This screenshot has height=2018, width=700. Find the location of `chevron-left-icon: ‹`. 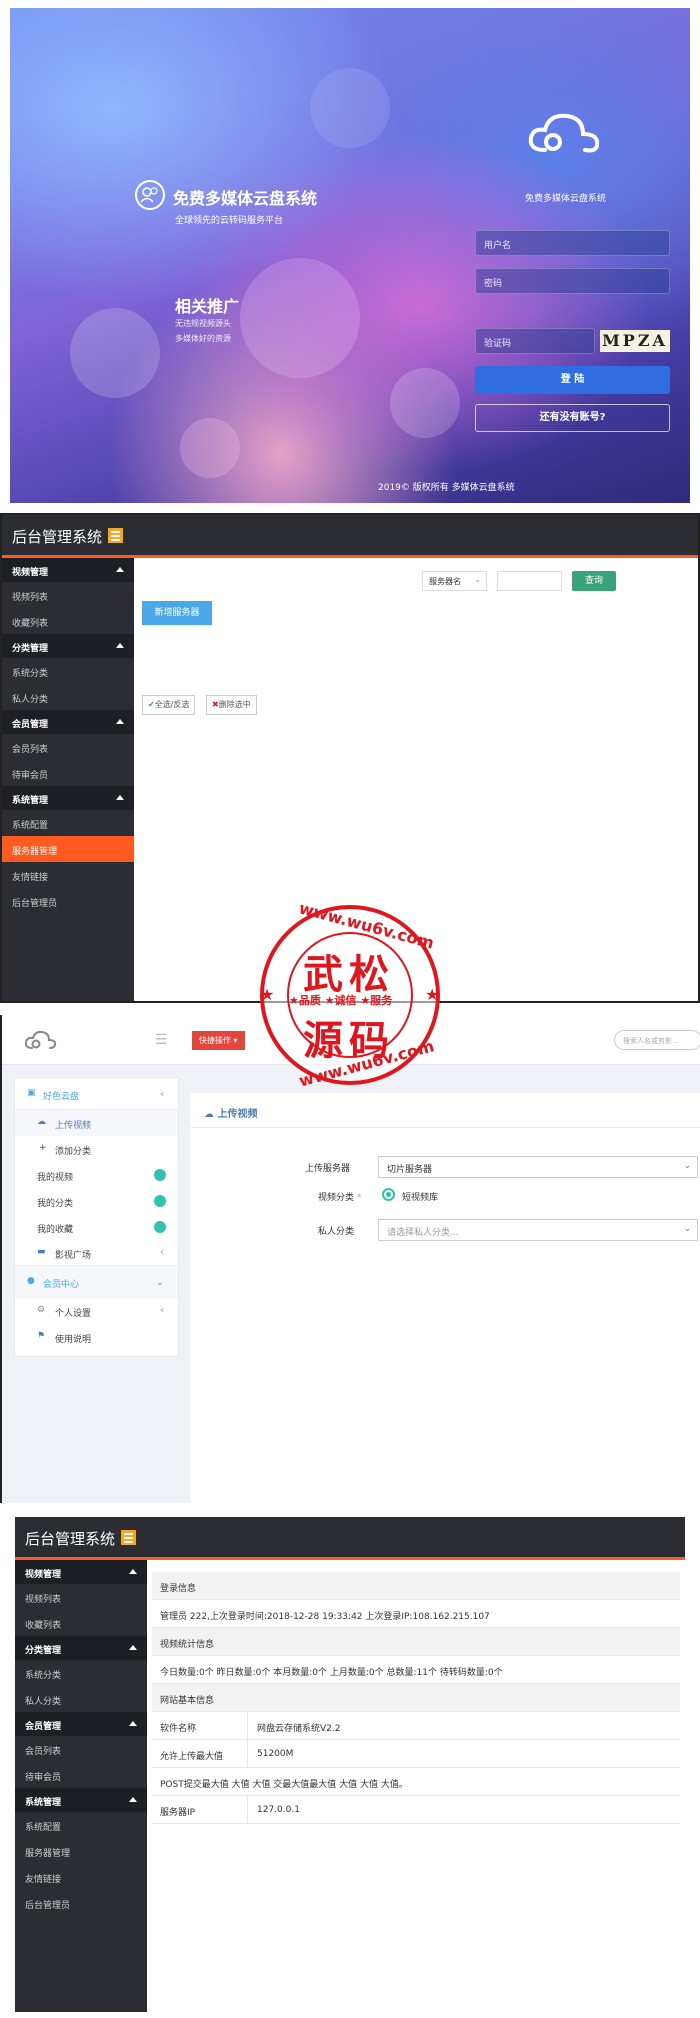

chevron-left-icon: ‹ is located at coordinates (162, 1094).